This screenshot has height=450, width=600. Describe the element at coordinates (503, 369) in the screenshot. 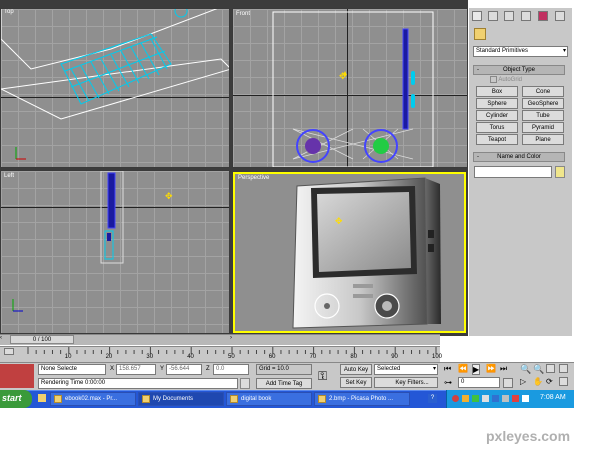

I see `go-to-end-icon: ⏭` at that location.